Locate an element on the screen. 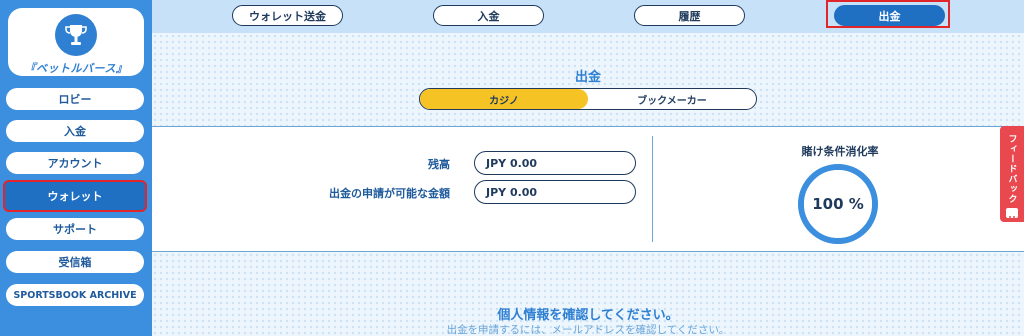 The width and height of the screenshot is (1024, 336). available-amount-value: JPY 0.00 is located at coordinates (555, 192).